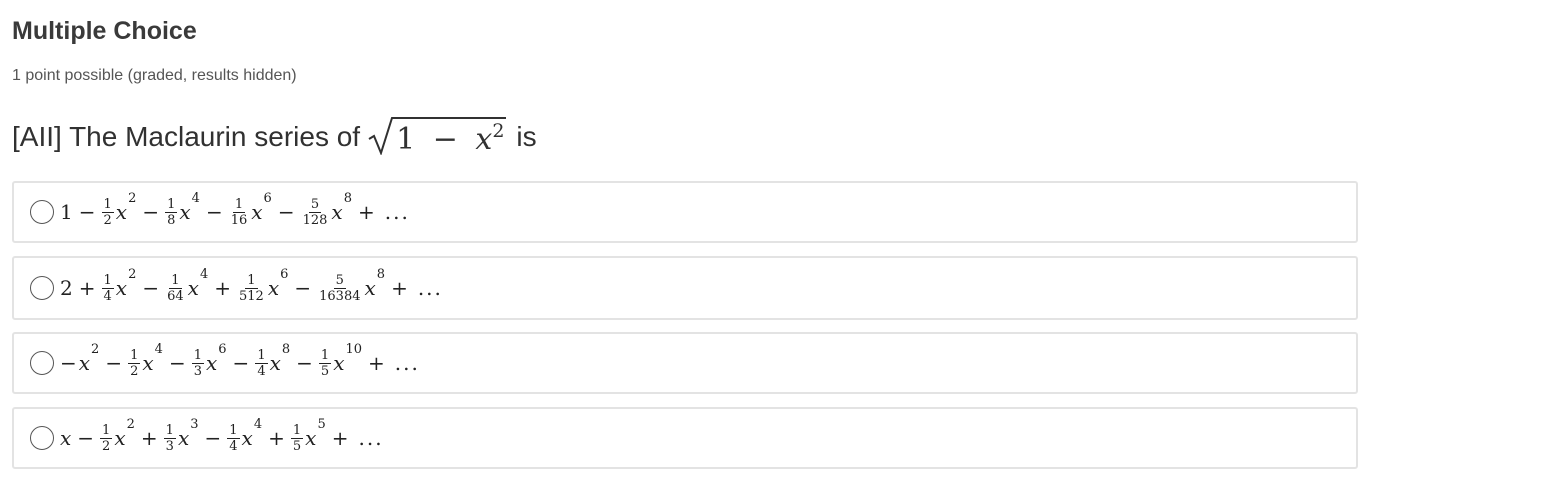 The width and height of the screenshot is (1561, 504). I want to click on fraction-denominator: 4, so click(107, 296).